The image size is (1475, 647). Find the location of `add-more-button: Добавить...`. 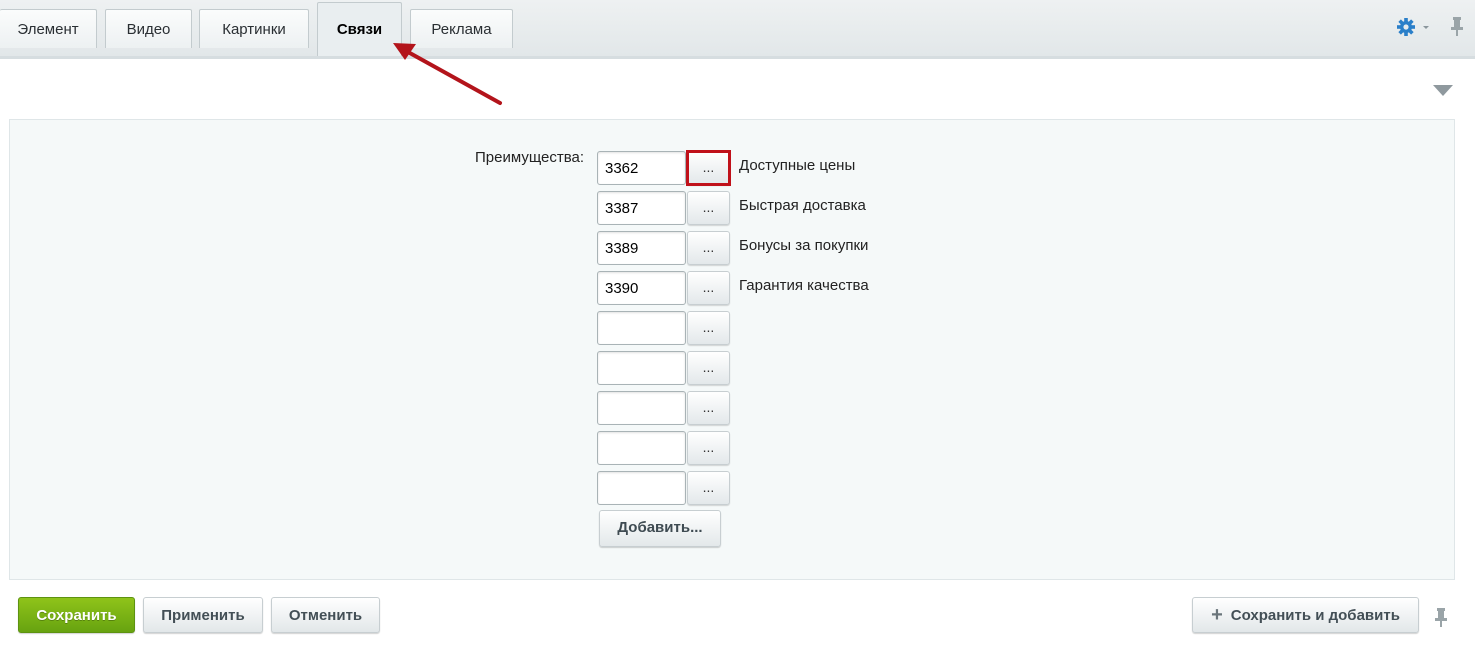

add-more-button: Добавить... is located at coordinates (660, 528).